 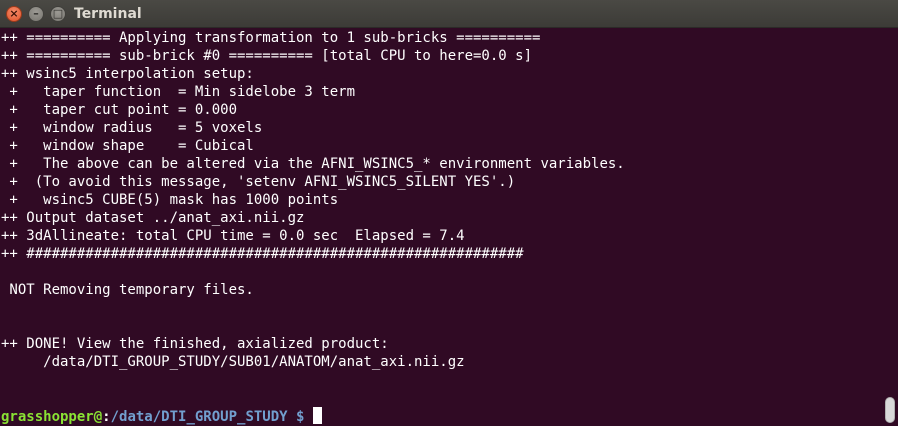 What do you see at coordinates (52, 417) in the screenshot?
I see `prompt-user: grasshopper@` at bounding box center [52, 417].